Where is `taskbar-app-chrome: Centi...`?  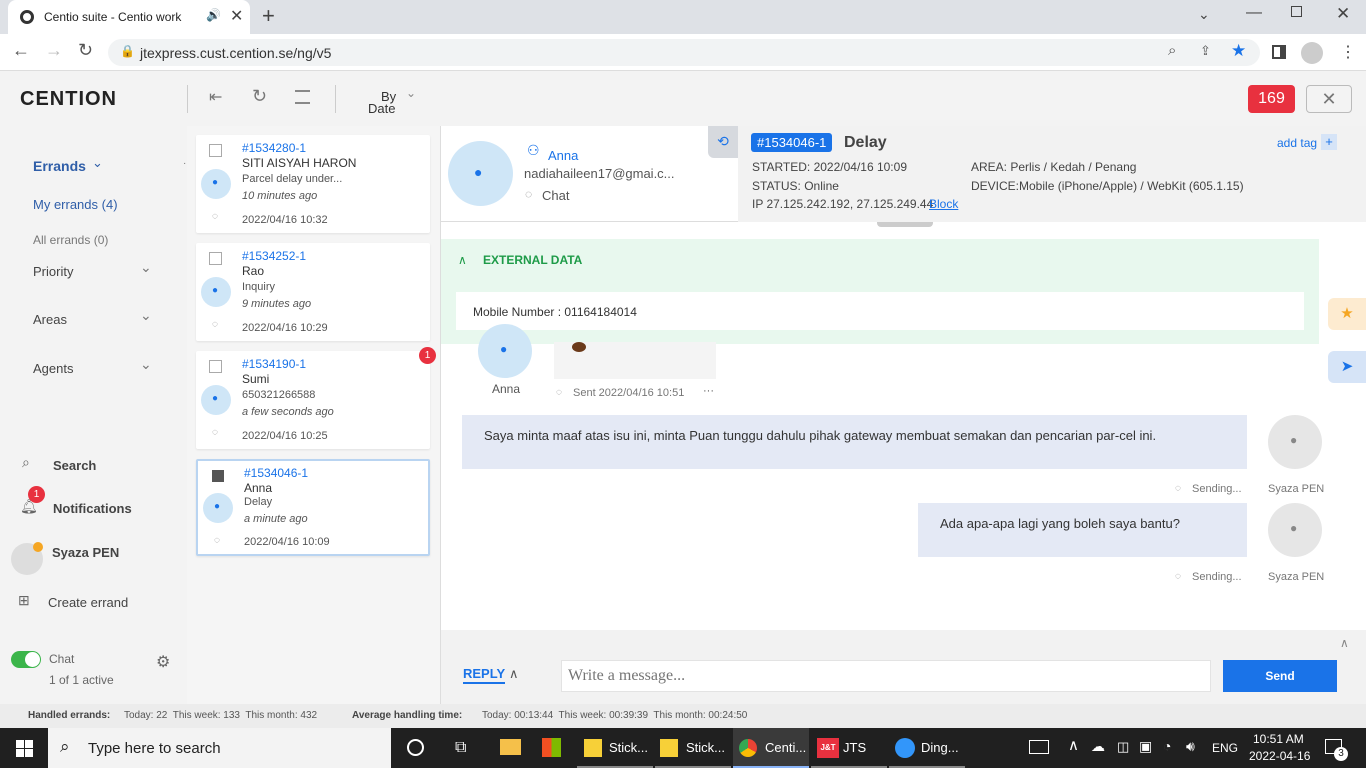
taskbar-app-chrome: Centi... is located at coordinates (771, 748).